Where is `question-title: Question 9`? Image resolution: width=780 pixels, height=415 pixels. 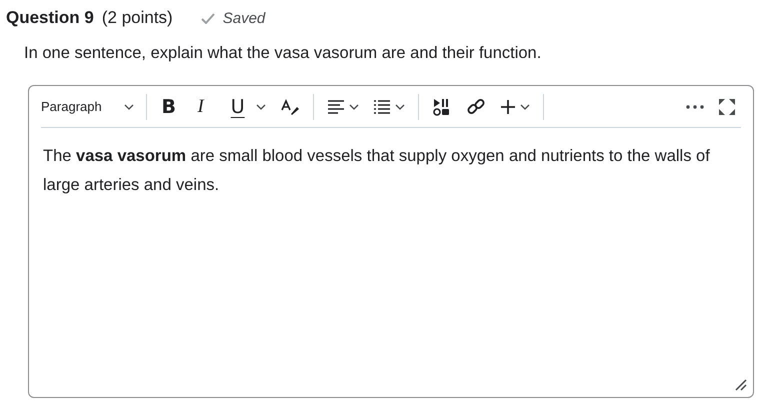 question-title: Question 9 is located at coordinates (50, 18).